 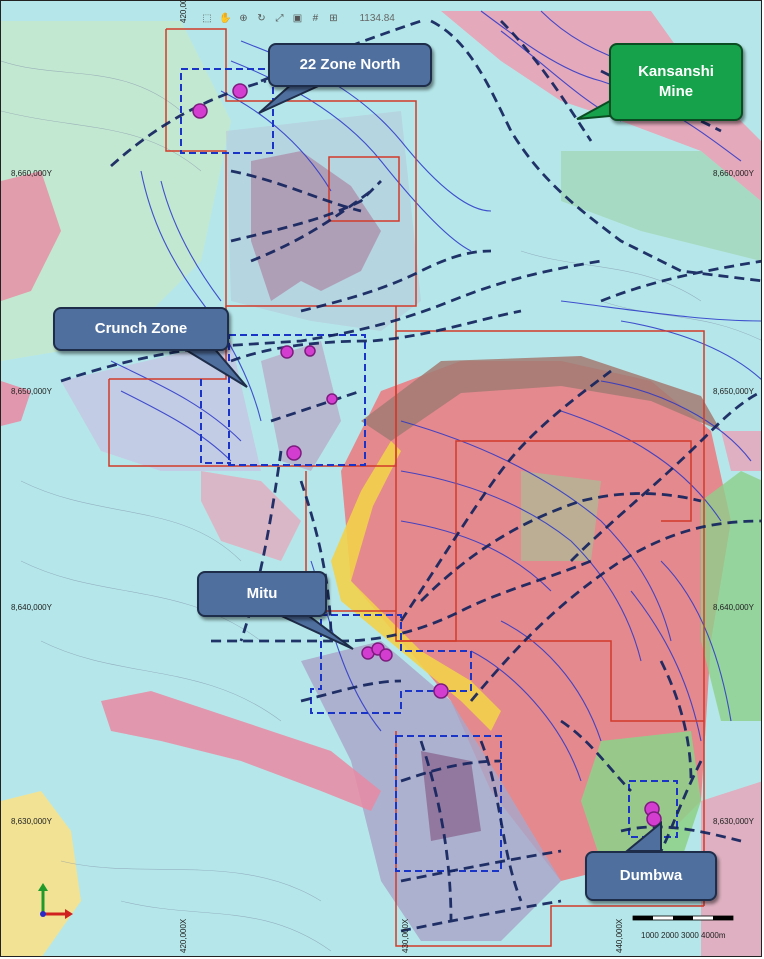 I want to click on zoom-icon: ⊕, so click(x=243, y=18).